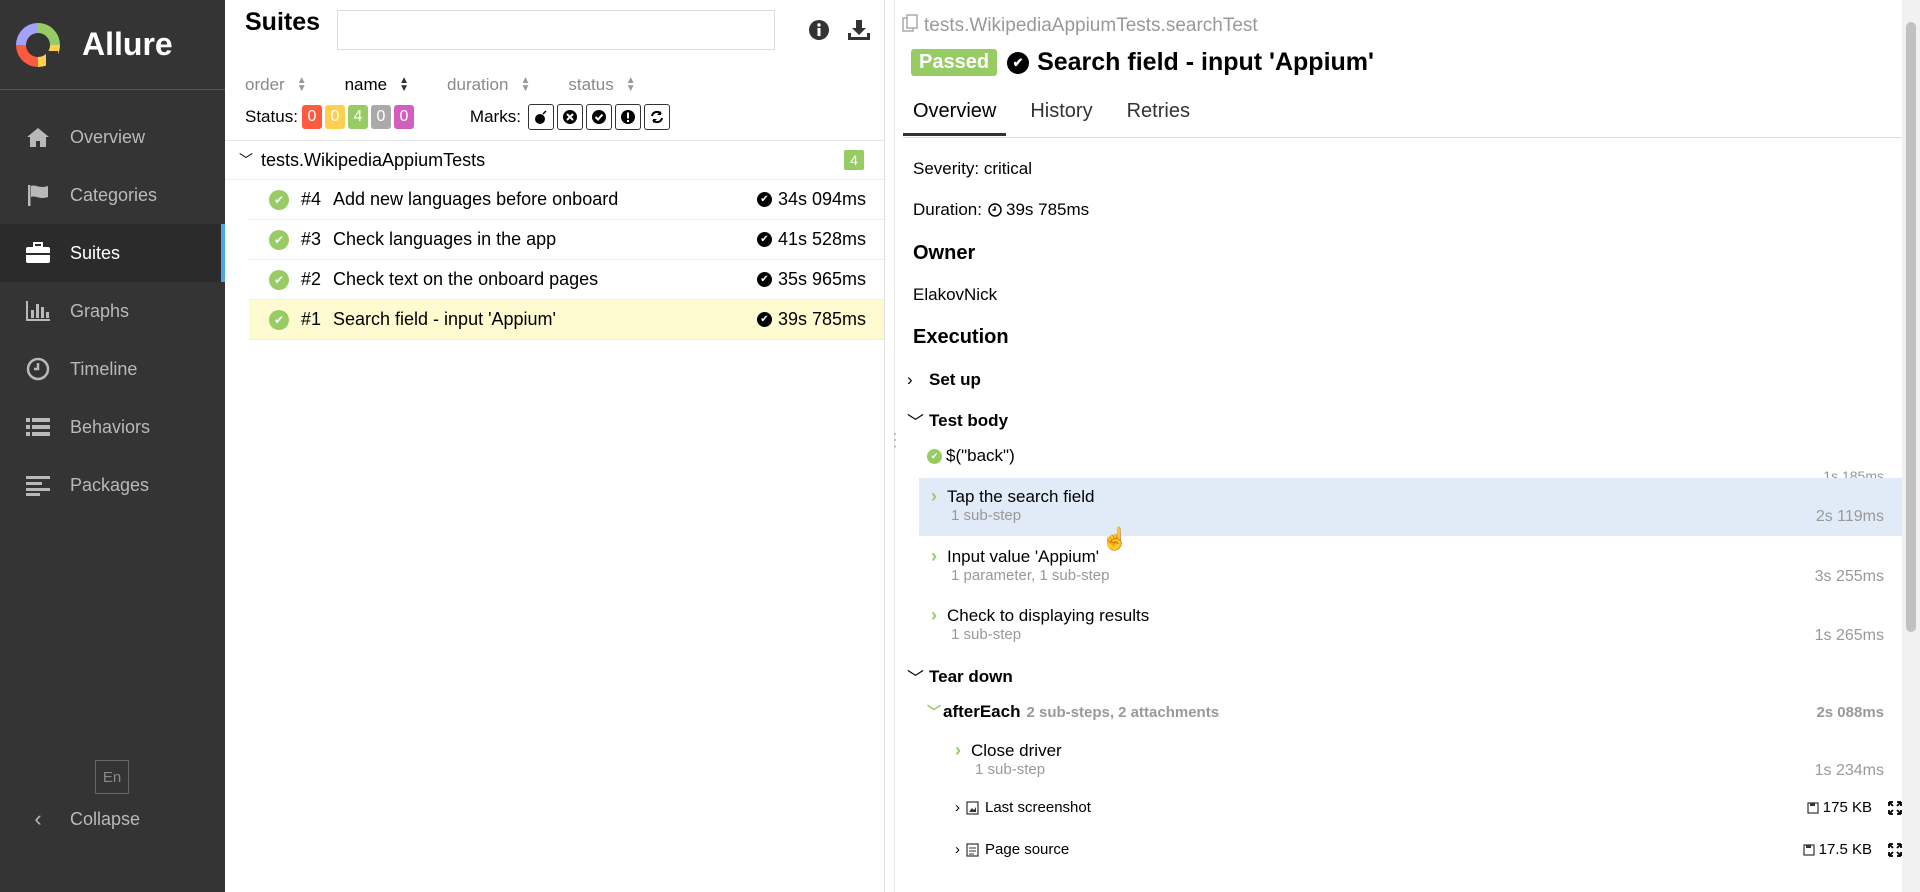  I want to click on step-duration: 1s 265ms, so click(1849, 635).